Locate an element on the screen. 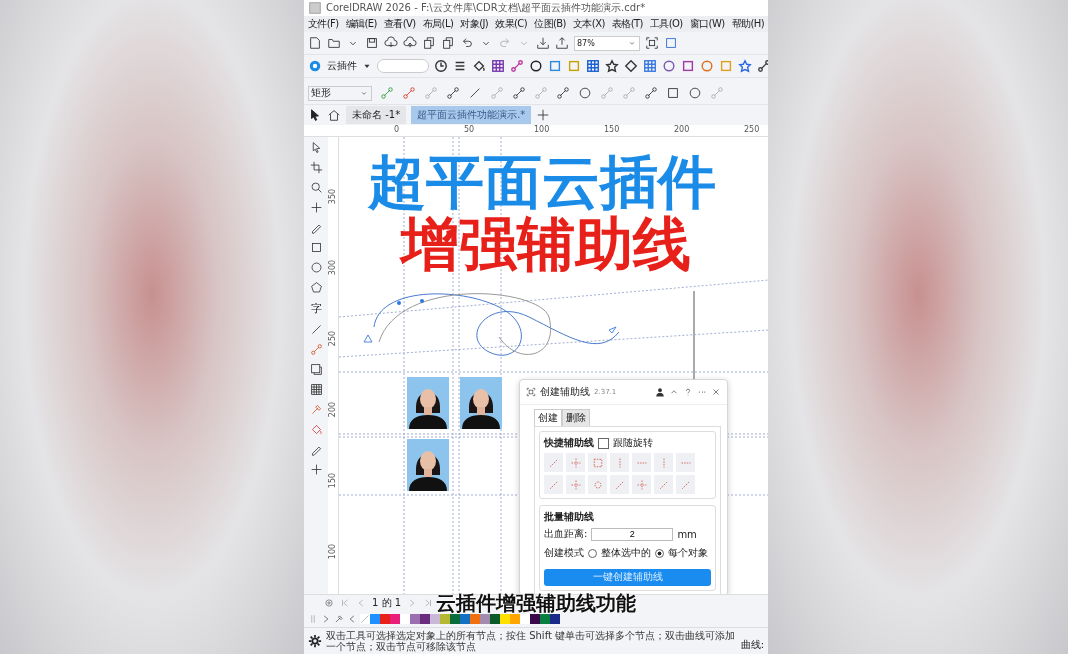 The height and width of the screenshot is (654, 1068). crop-icon is located at coordinates (316, 167).